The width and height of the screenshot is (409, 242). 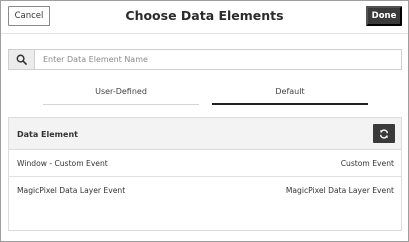 What do you see at coordinates (205, 134) in the screenshot?
I see `table-header: Data Element` at bounding box center [205, 134].